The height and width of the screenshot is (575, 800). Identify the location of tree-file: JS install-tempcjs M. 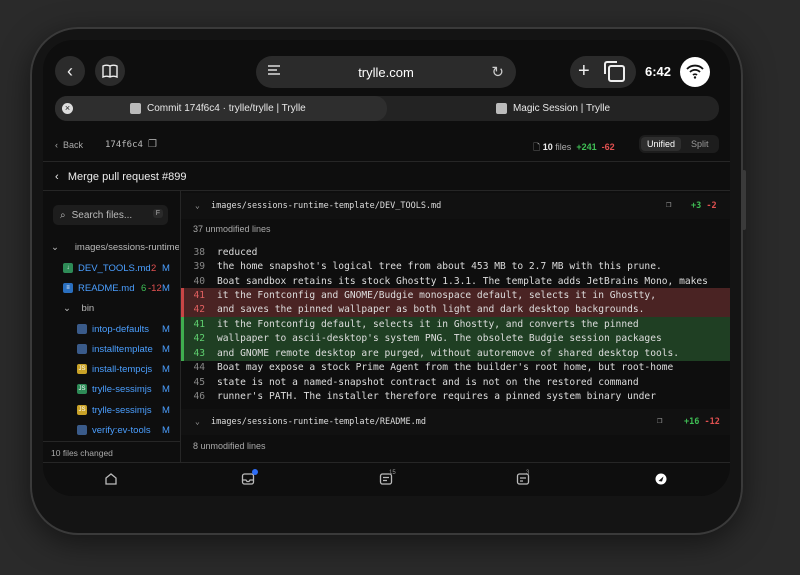
(128, 369).